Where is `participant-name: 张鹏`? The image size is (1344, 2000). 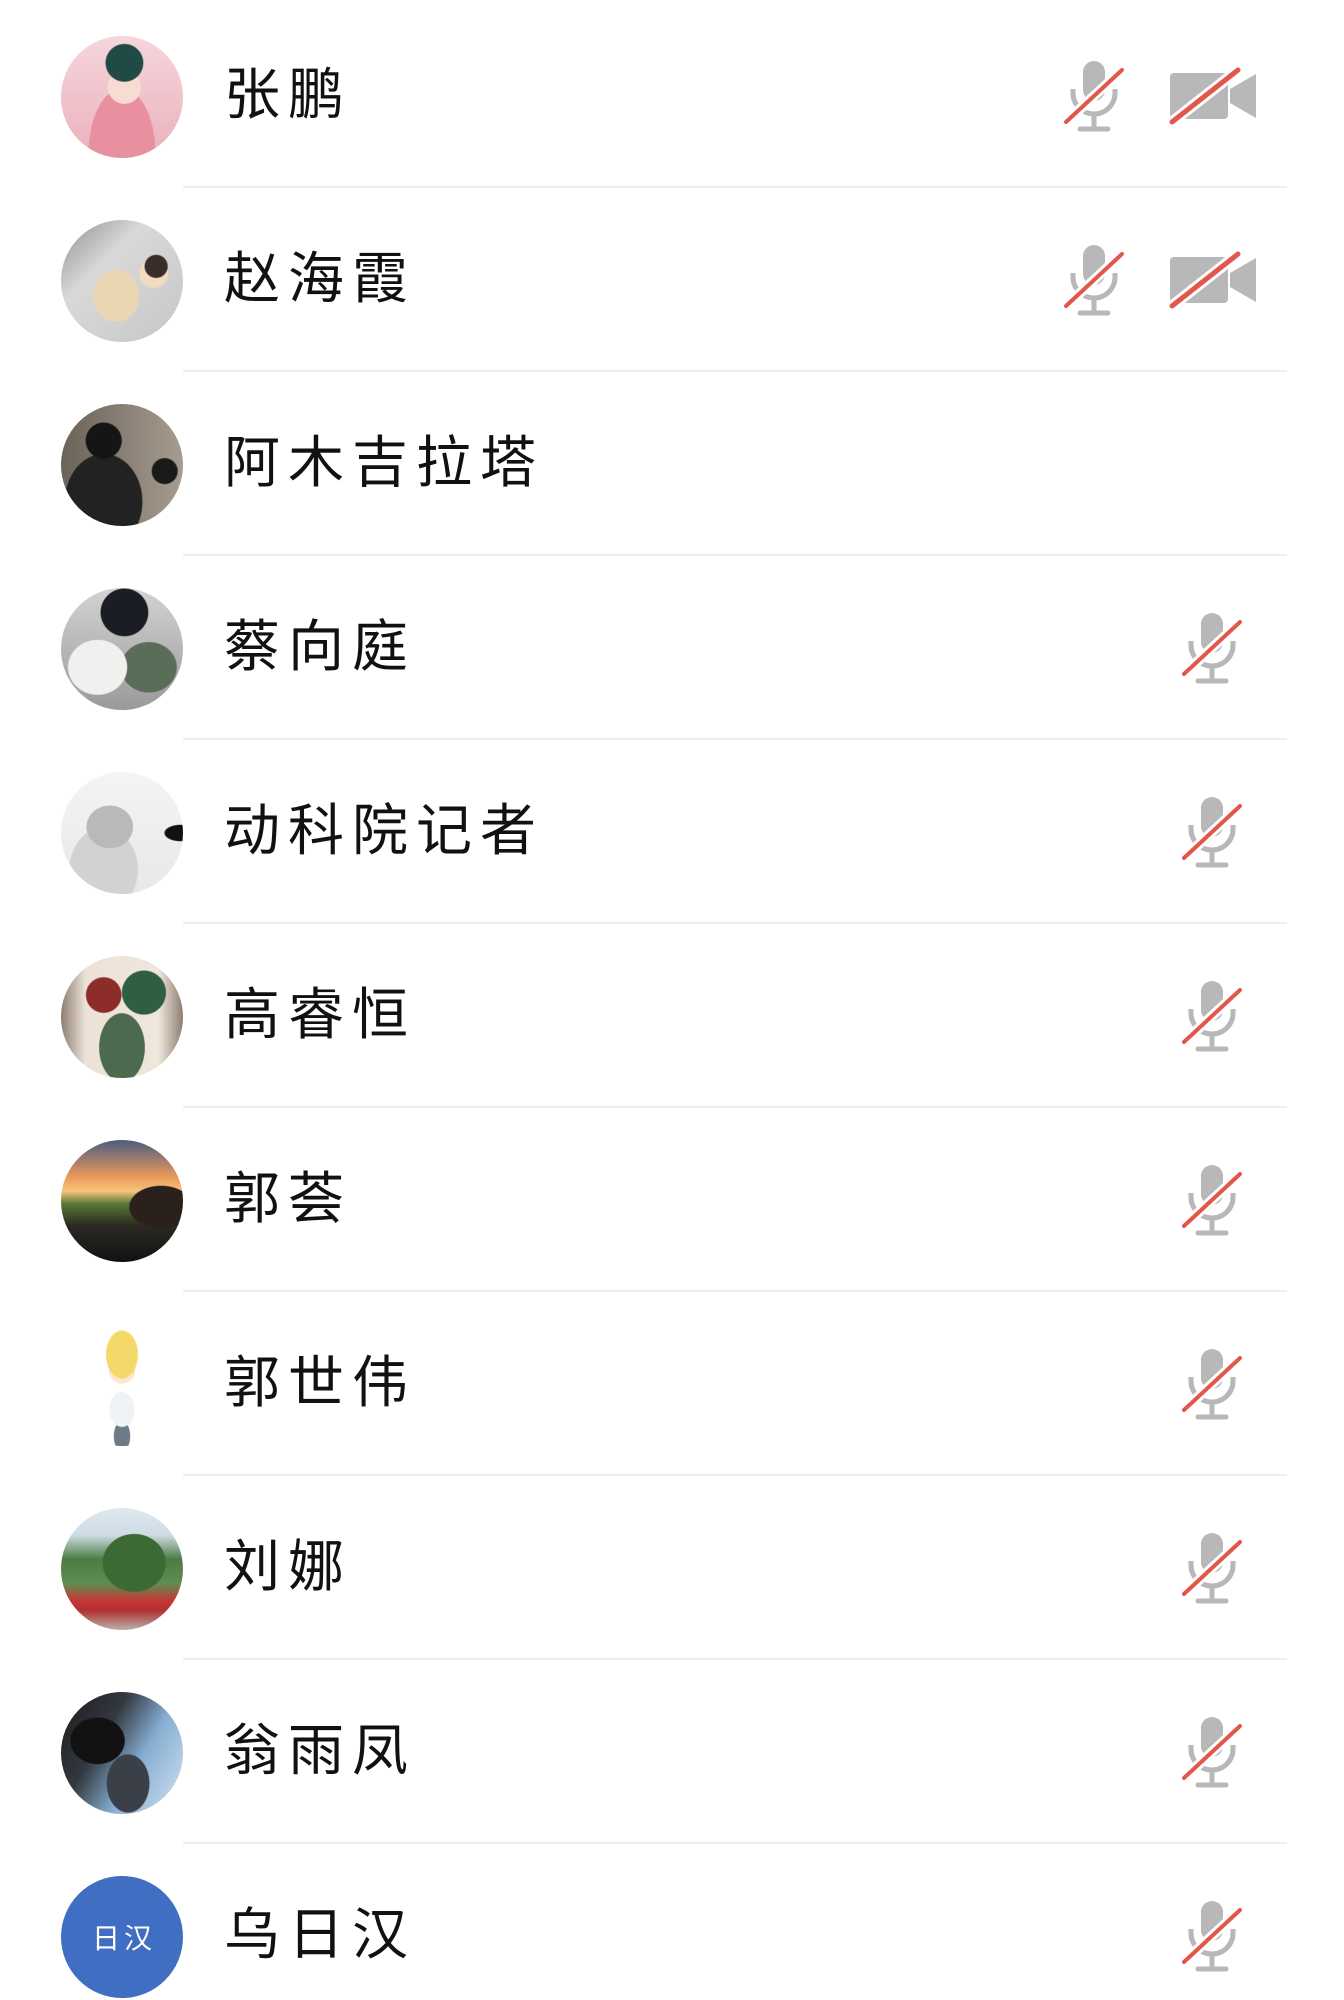
participant-name: 张鹏 is located at coordinates (288, 95).